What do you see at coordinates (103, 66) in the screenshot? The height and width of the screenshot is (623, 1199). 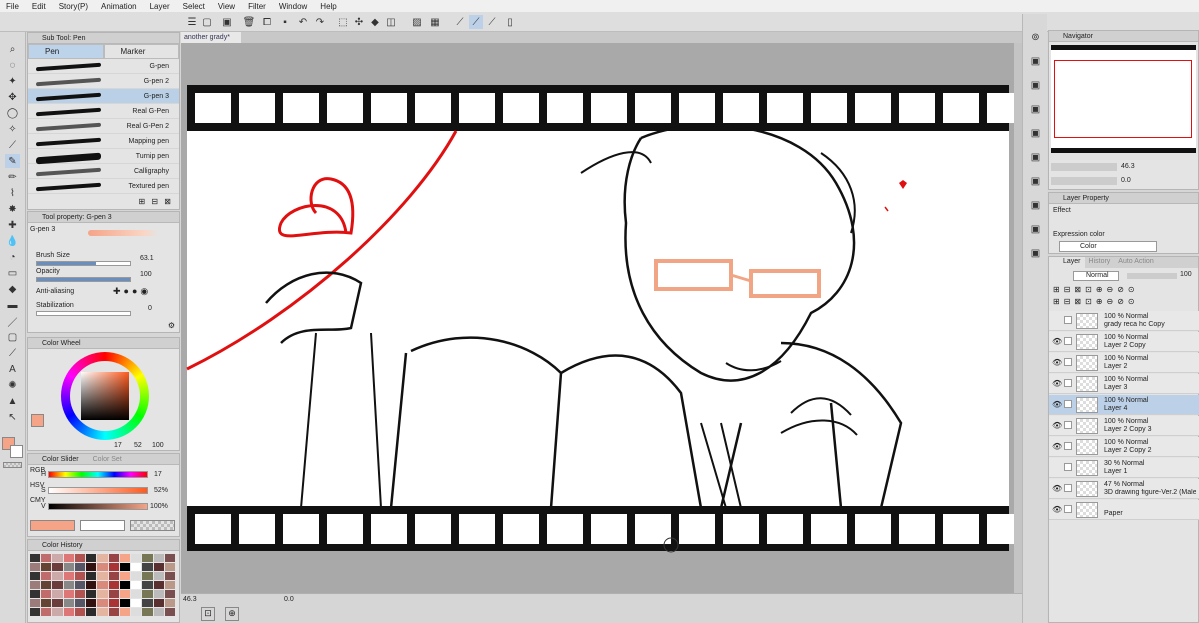 I see `subtool-item: G-pen` at bounding box center [103, 66].